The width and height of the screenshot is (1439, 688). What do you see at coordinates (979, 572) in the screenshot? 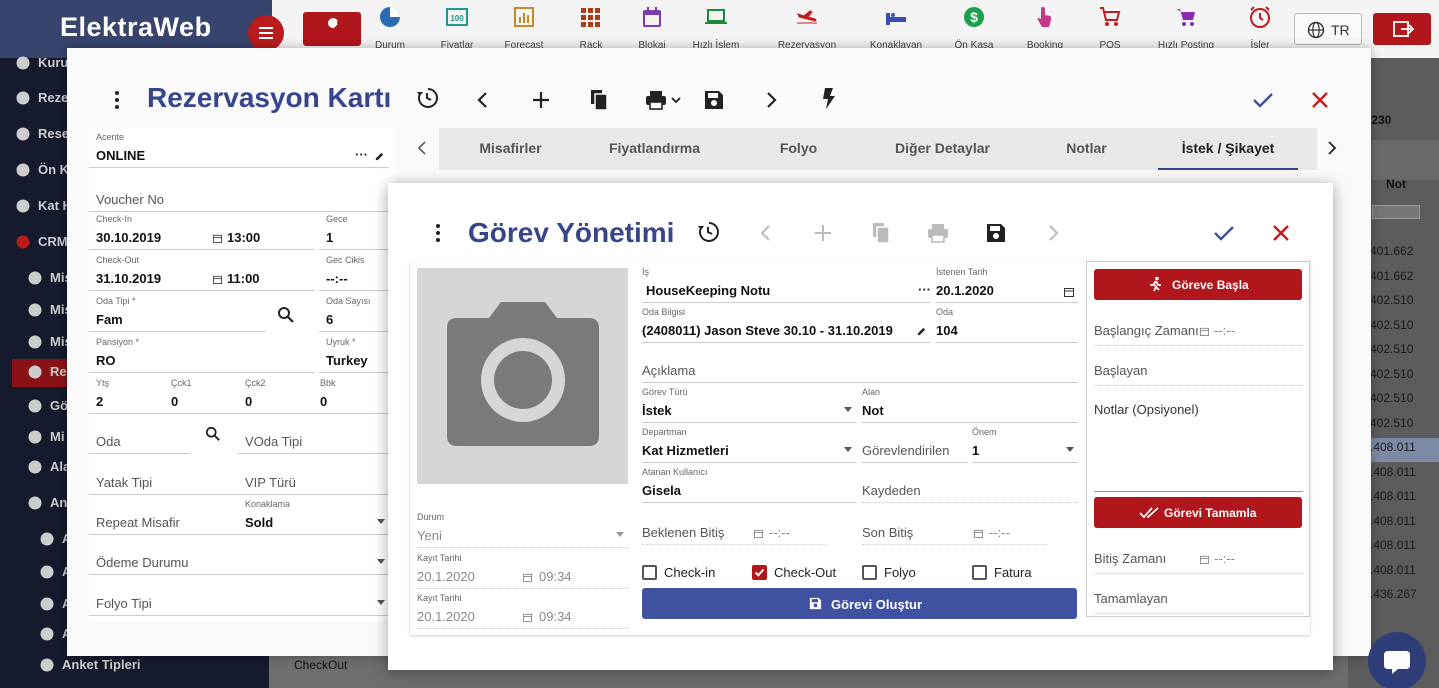
I see `checkbox-fatura` at bounding box center [979, 572].